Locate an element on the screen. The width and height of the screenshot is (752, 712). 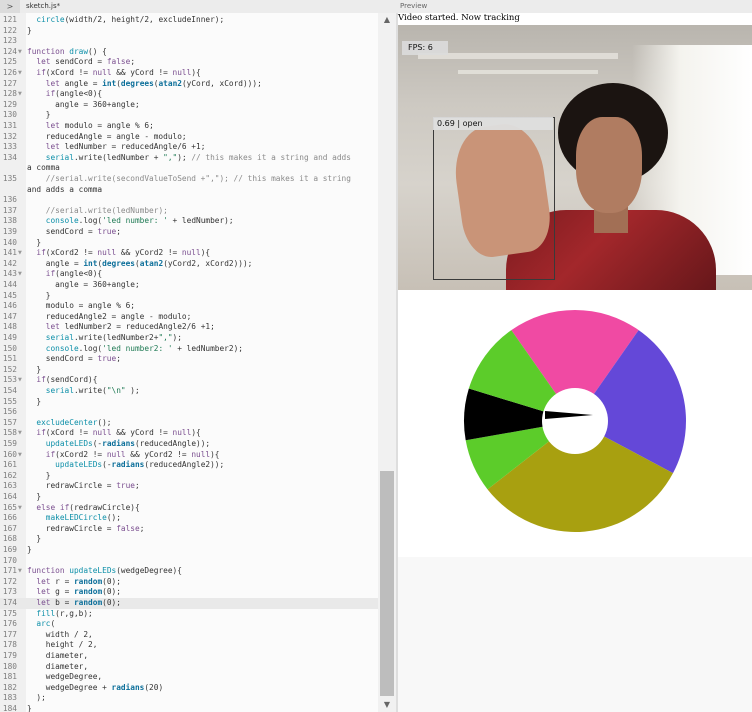
code-line: 155 } is located at coordinates (189, 402).